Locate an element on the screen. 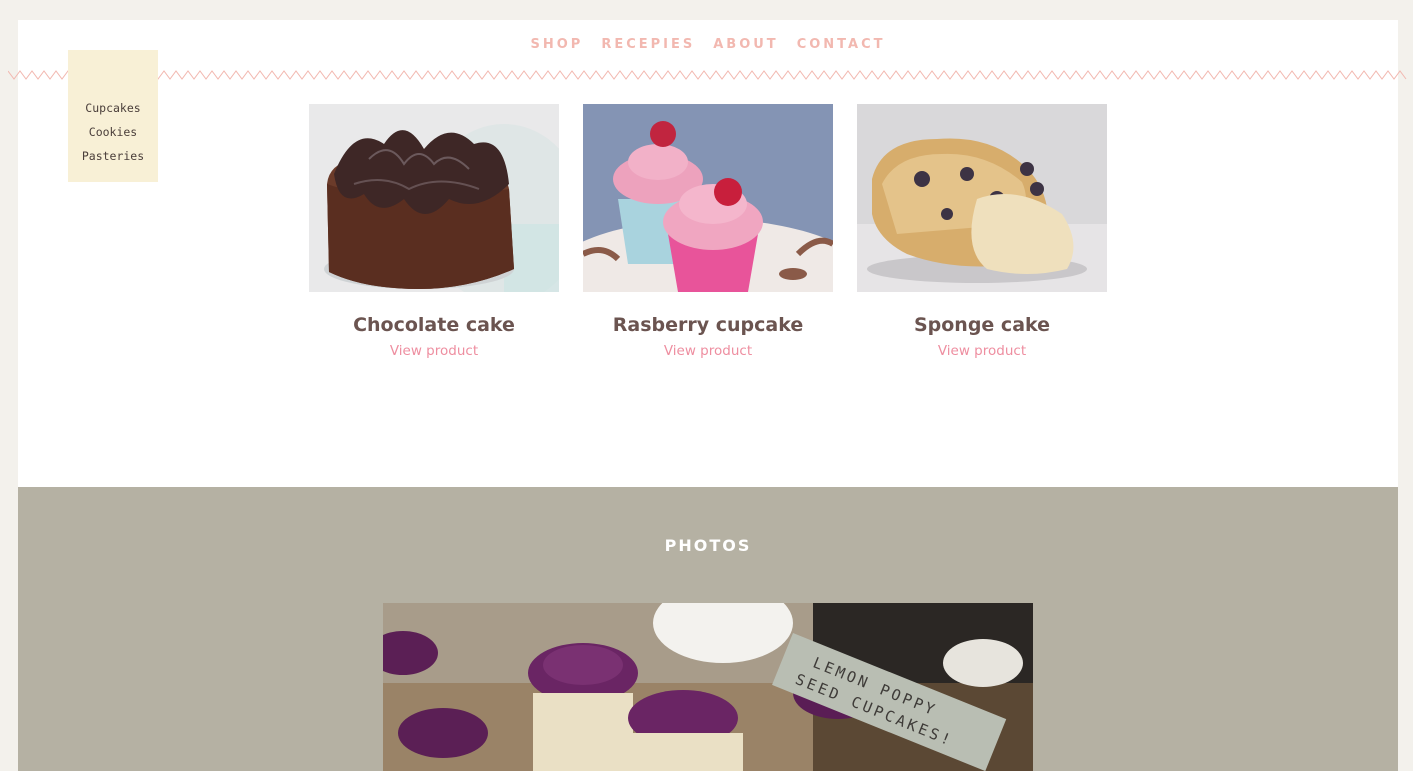 The image size is (1413, 771). sidebar-item-cookies: Cookies is located at coordinates (113, 132).